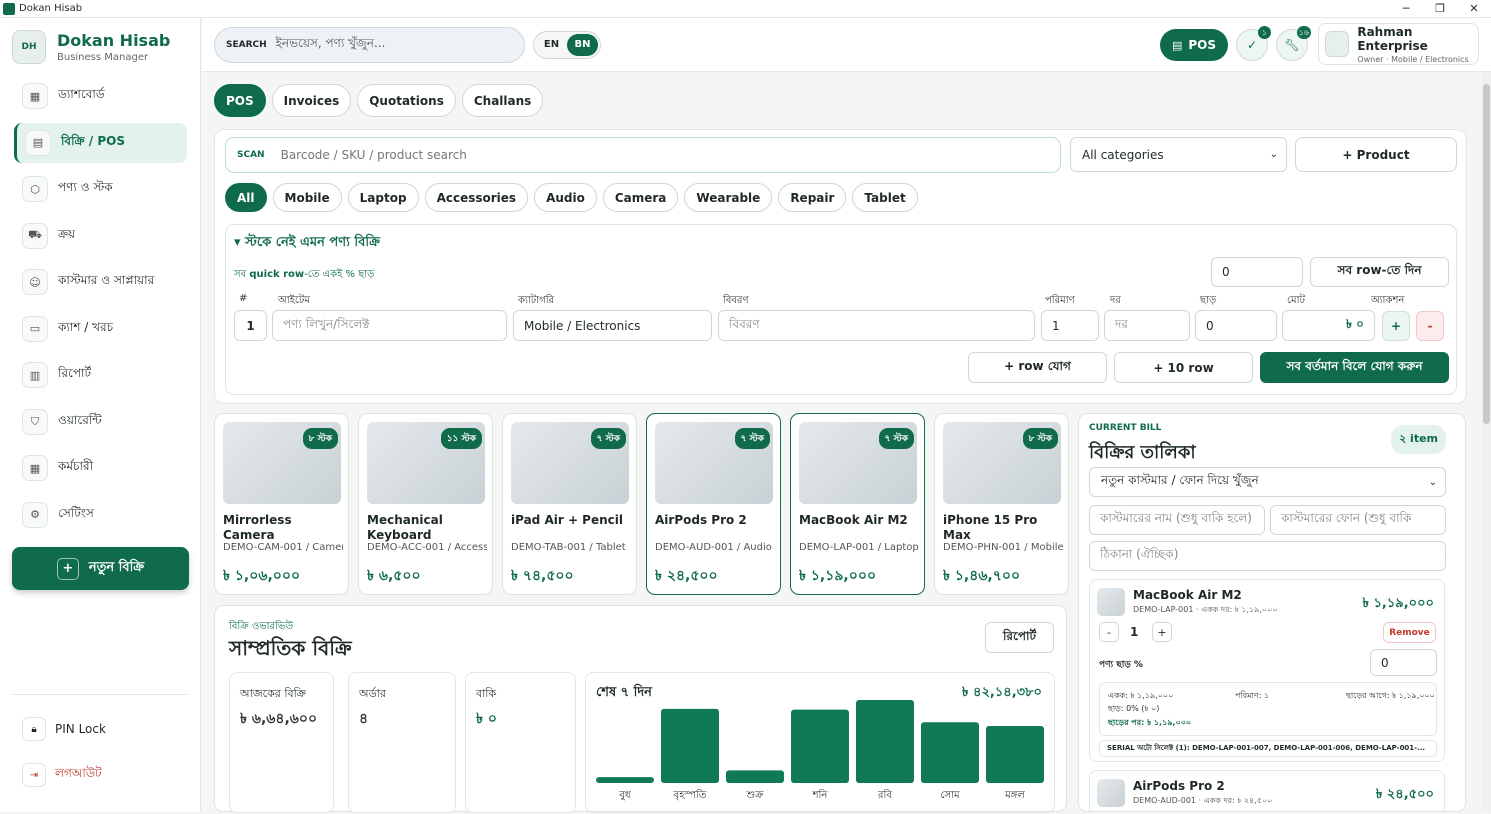 This screenshot has width=1491, height=814. I want to click on scrollbar-thumb, so click(1486, 254).